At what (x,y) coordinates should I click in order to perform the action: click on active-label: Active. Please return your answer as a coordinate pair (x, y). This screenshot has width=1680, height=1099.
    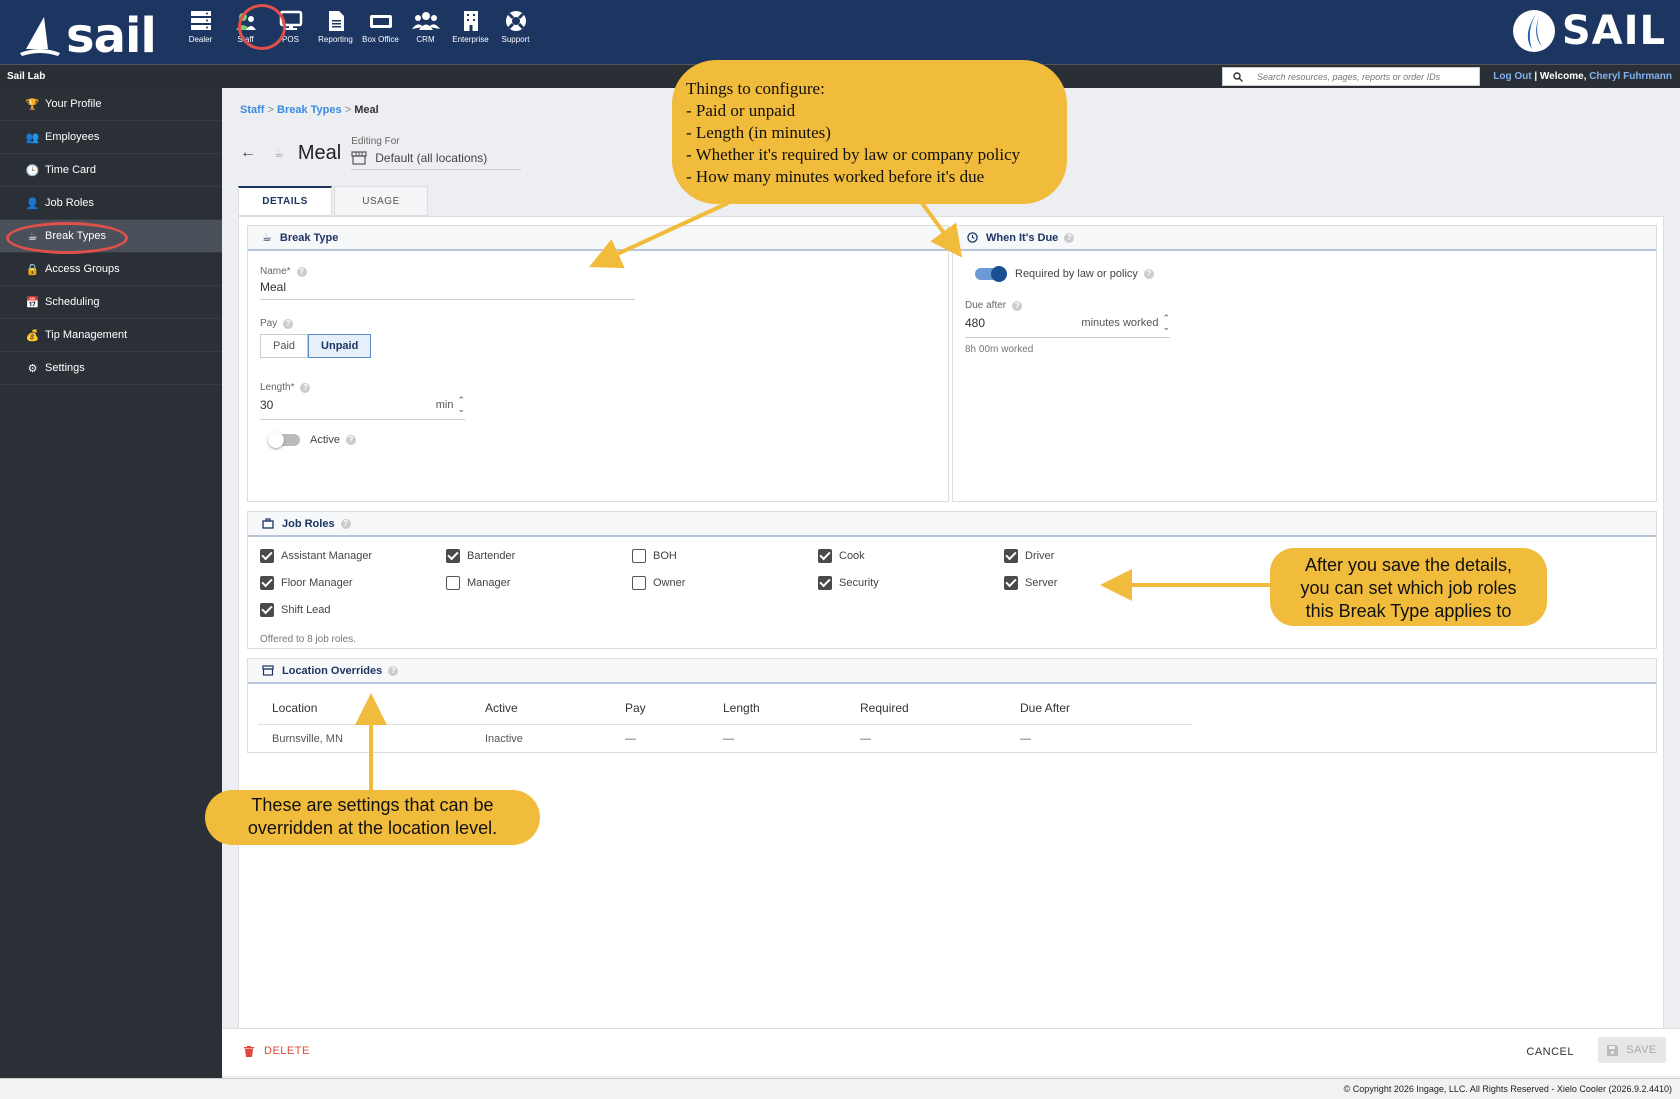
    Looking at the image, I should click on (325, 440).